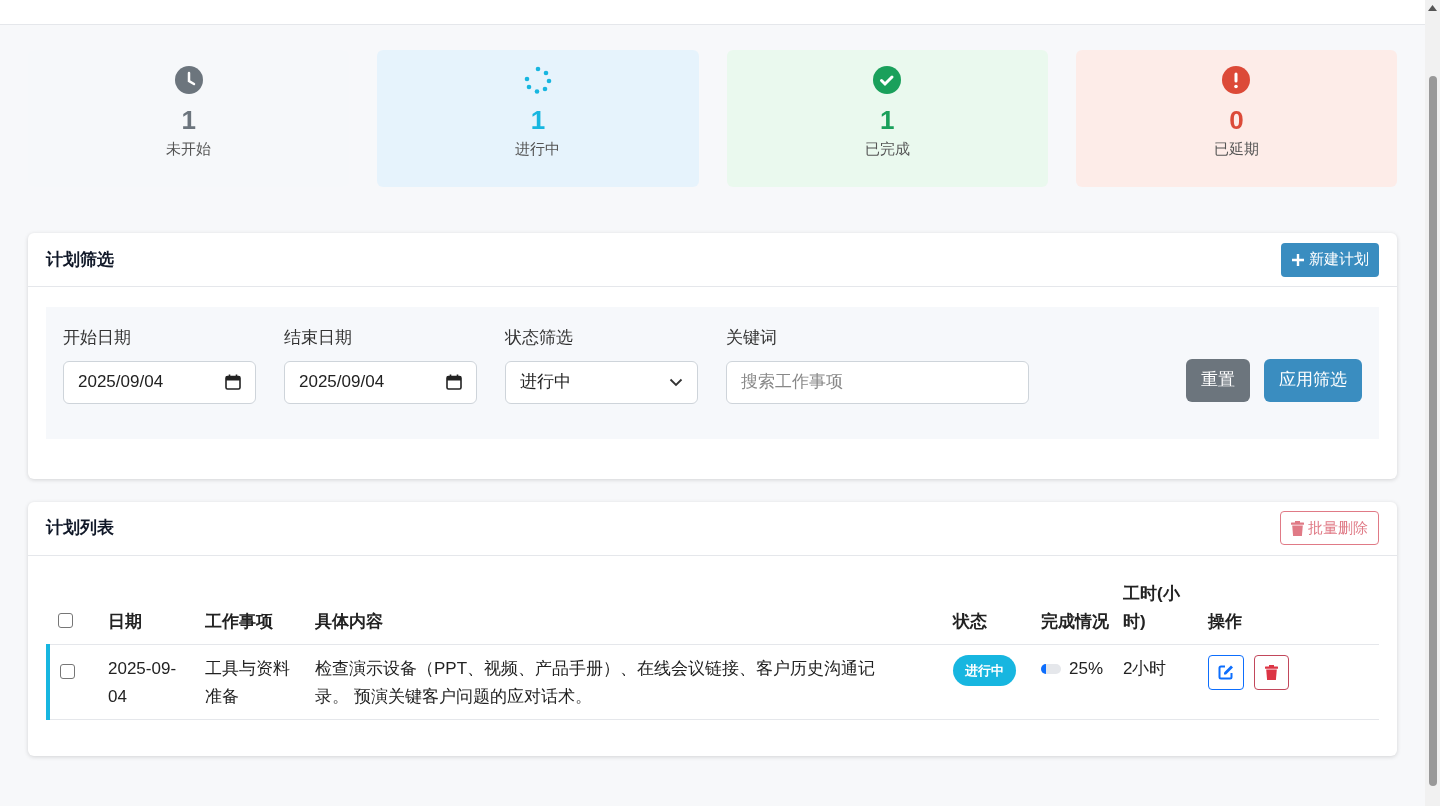 The width and height of the screenshot is (1440, 806). Describe the element at coordinates (877, 382) in the screenshot. I see `keyword-field: 搜索工作事项` at that location.